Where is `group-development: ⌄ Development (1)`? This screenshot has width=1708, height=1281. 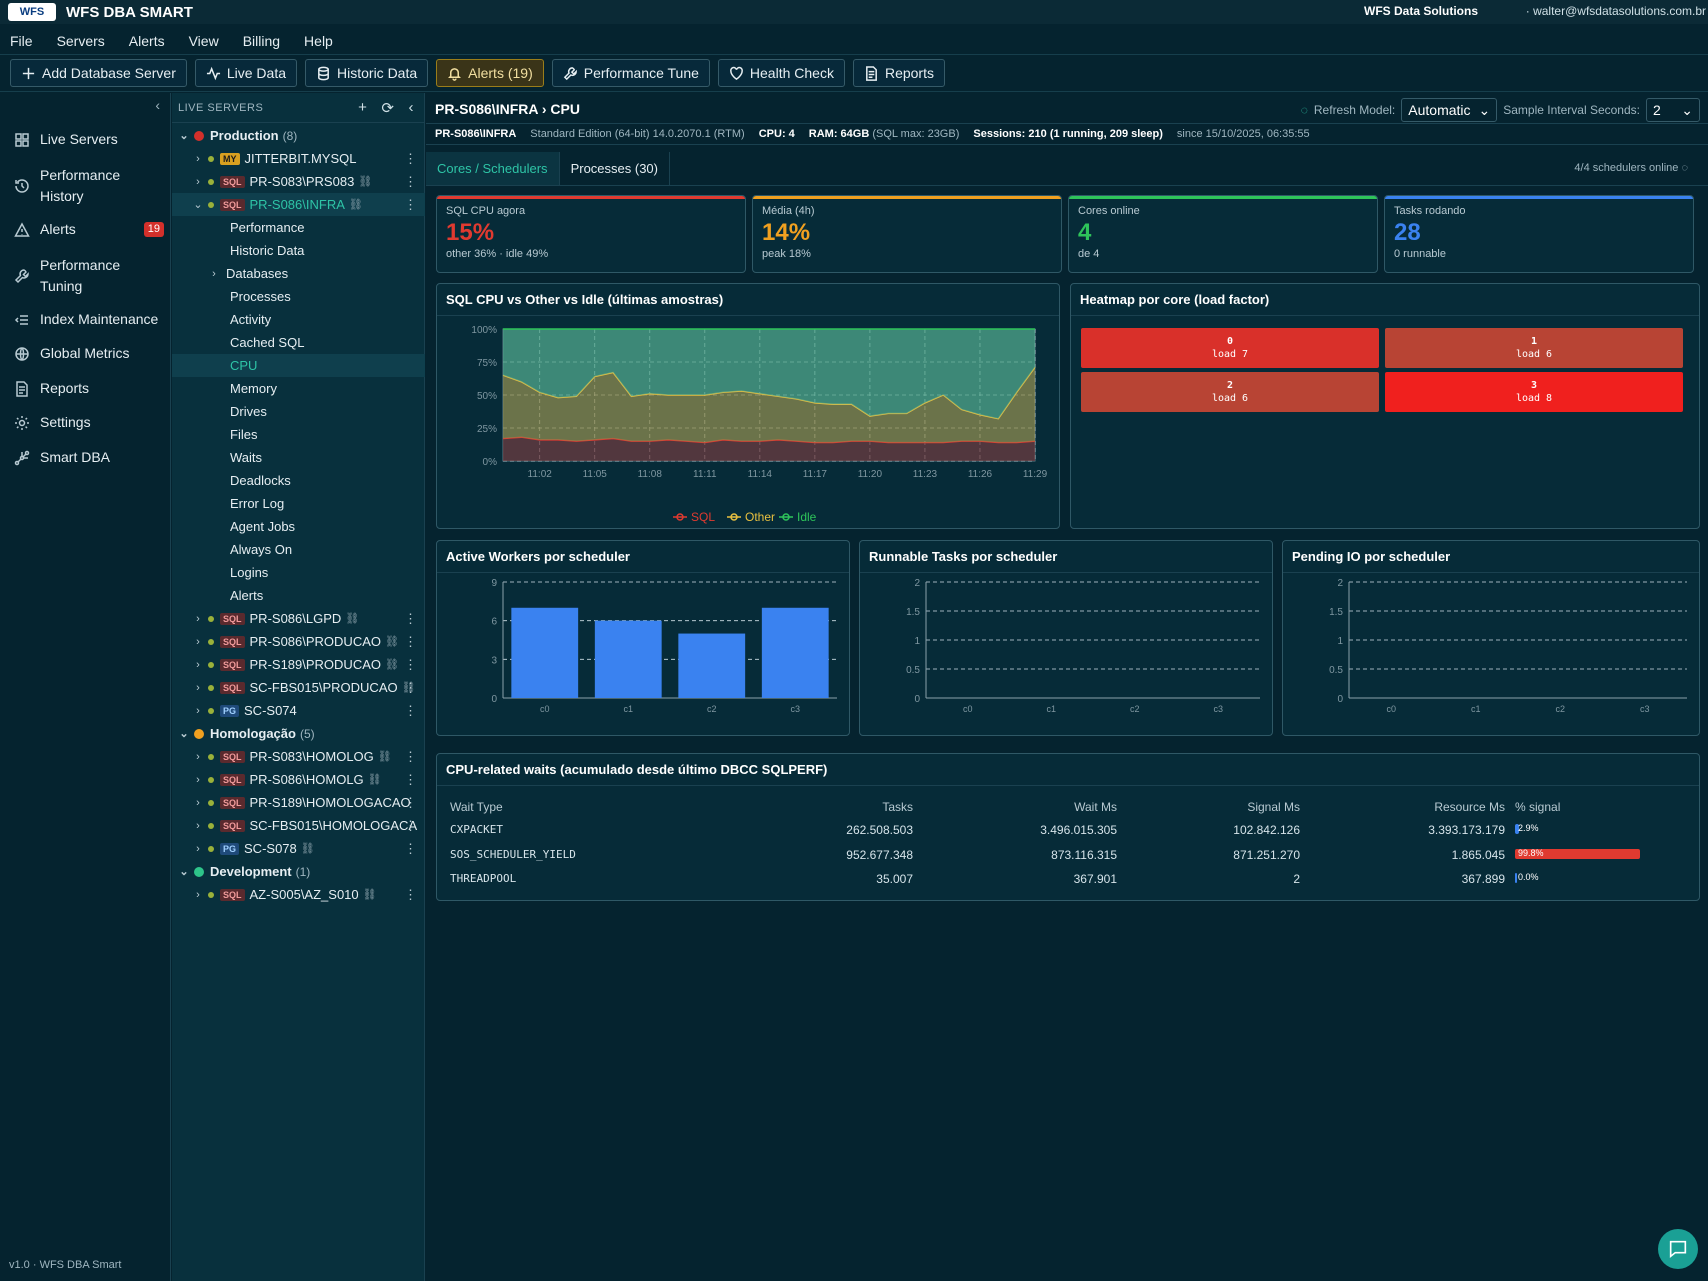
group-development: ⌄ Development (1) is located at coordinates (298, 871).